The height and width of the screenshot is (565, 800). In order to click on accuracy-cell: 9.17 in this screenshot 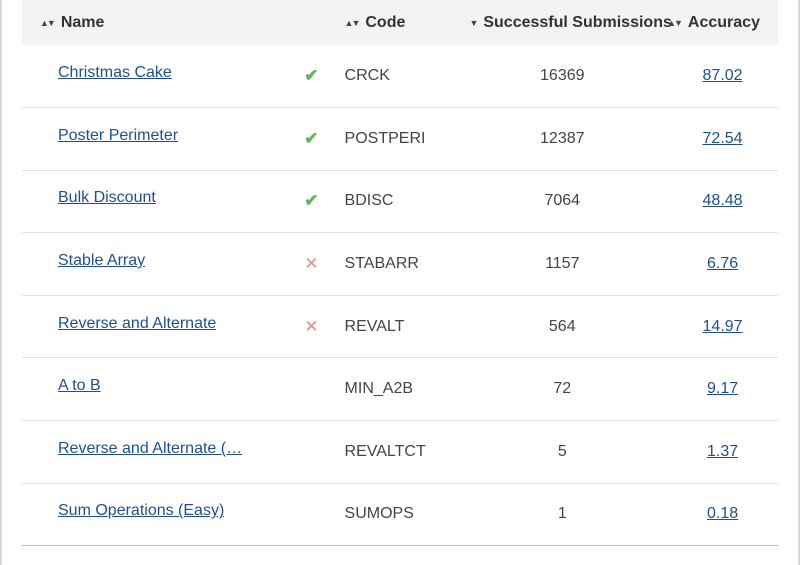, I will do `click(722, 389)`.